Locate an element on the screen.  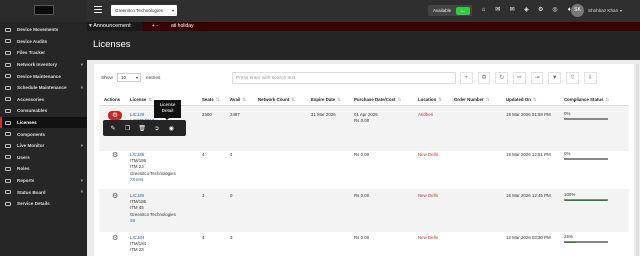
header-seats: Seats ⇅ is located at coordinates (210, 100).